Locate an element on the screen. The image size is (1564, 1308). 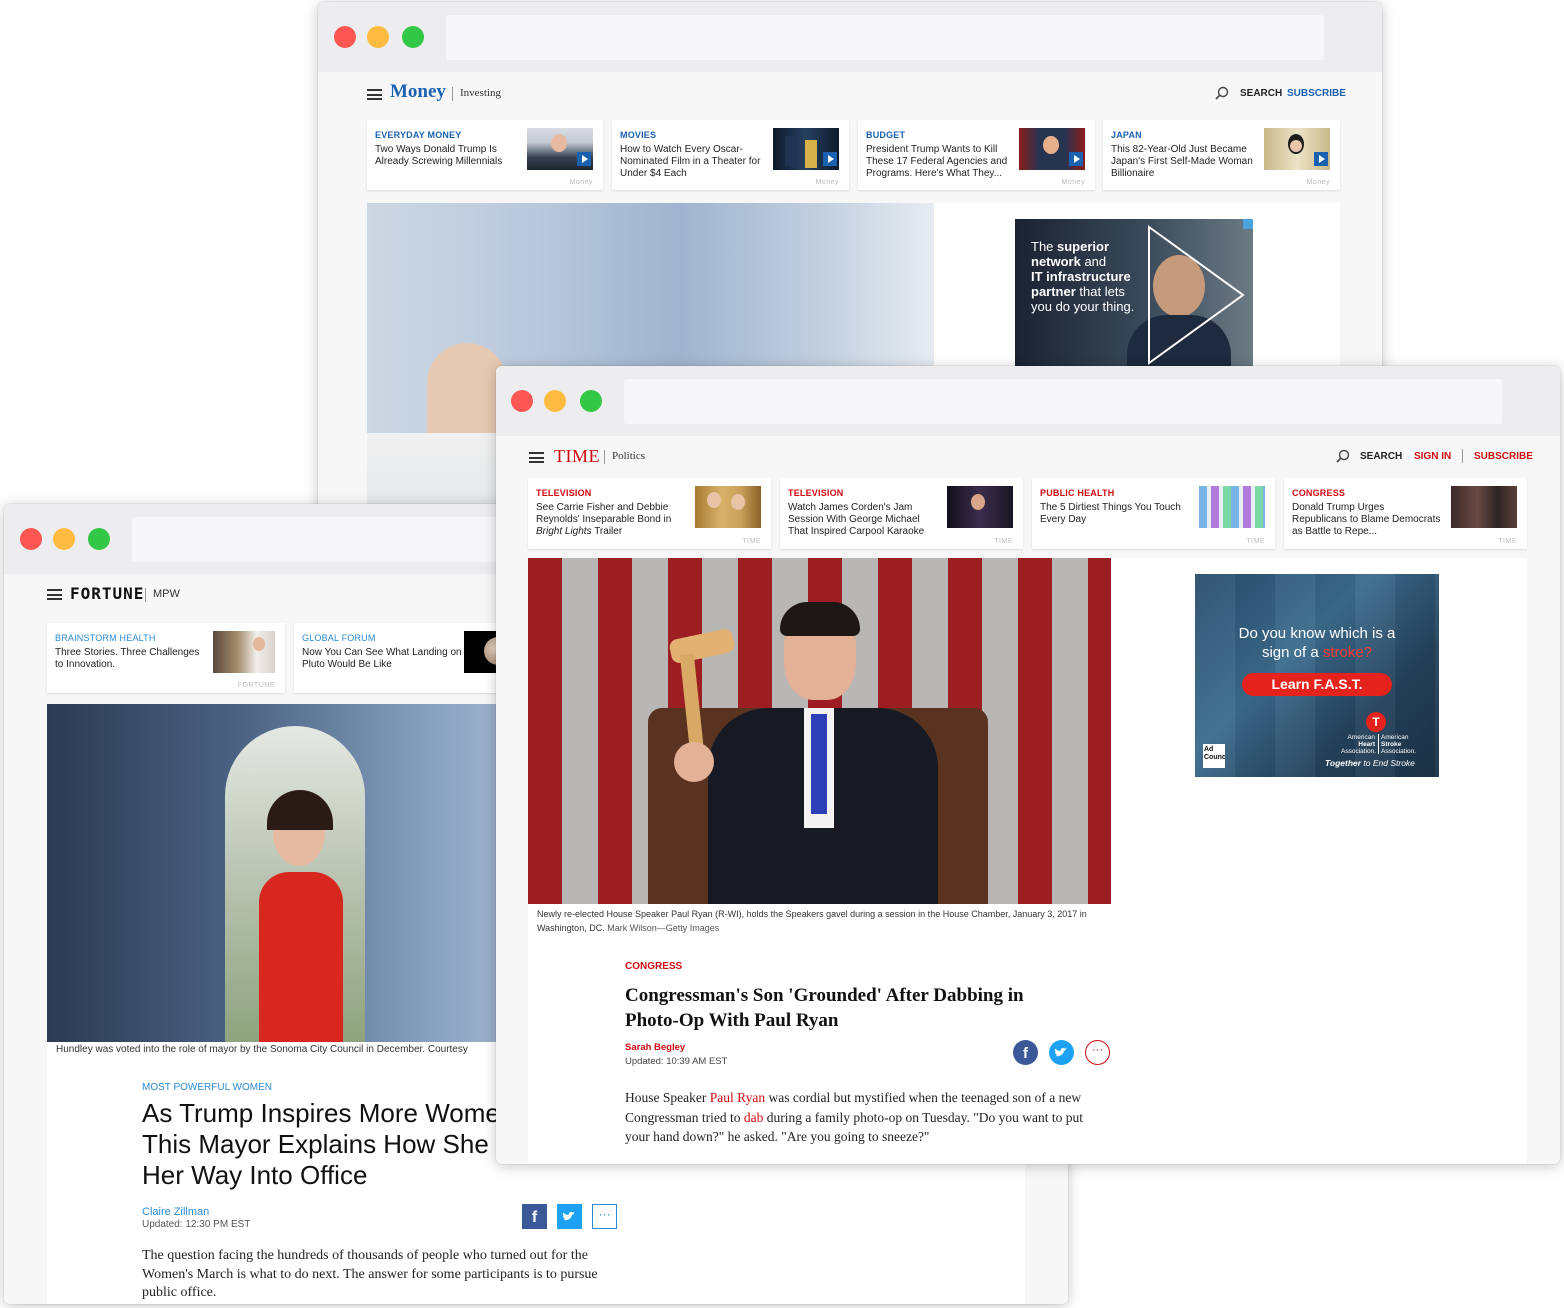
learn-fast-button: Learn F.A.S.T. is located at coordinates (1317, 684).